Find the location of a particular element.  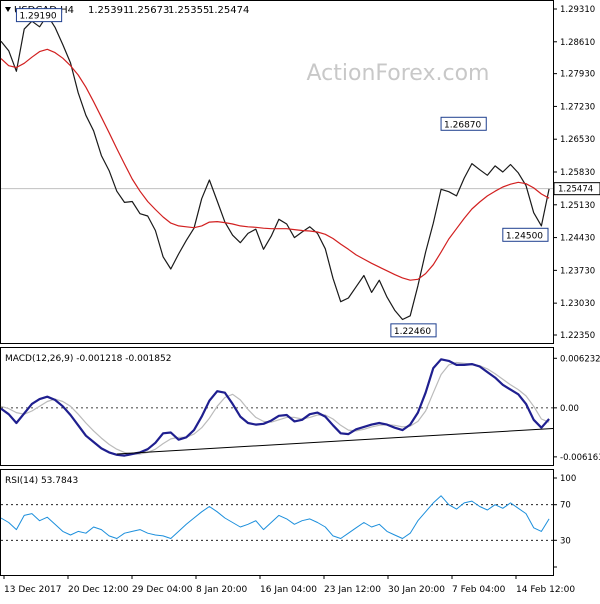

rsi-line is located at coordinates (275, 517).